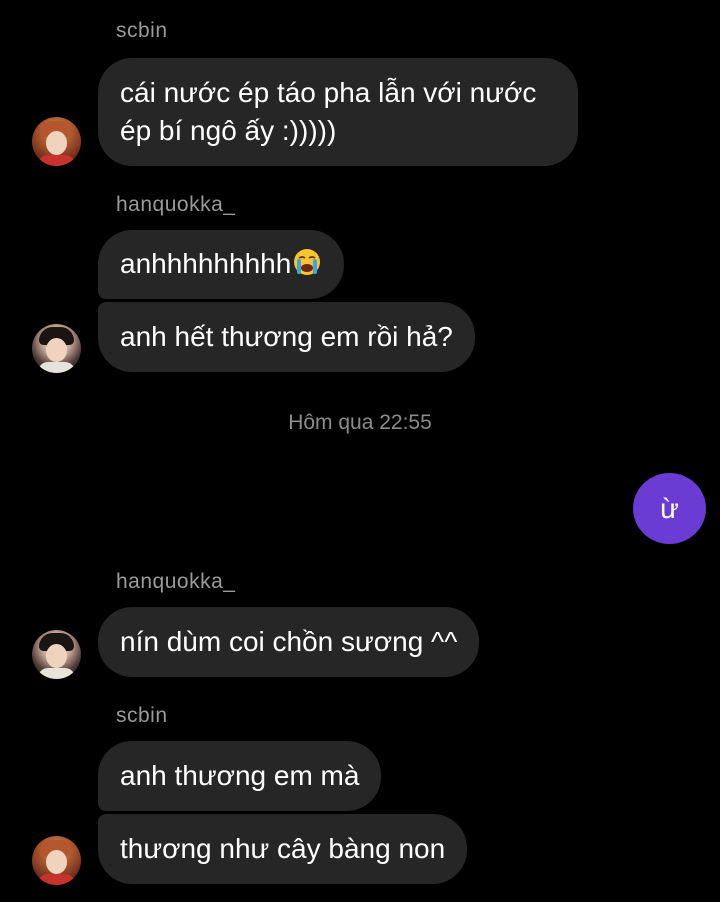  Describe the element at coordinates (206, 263) in the screenshot. I see `message-text: anhhhhhhhhh` at that location.